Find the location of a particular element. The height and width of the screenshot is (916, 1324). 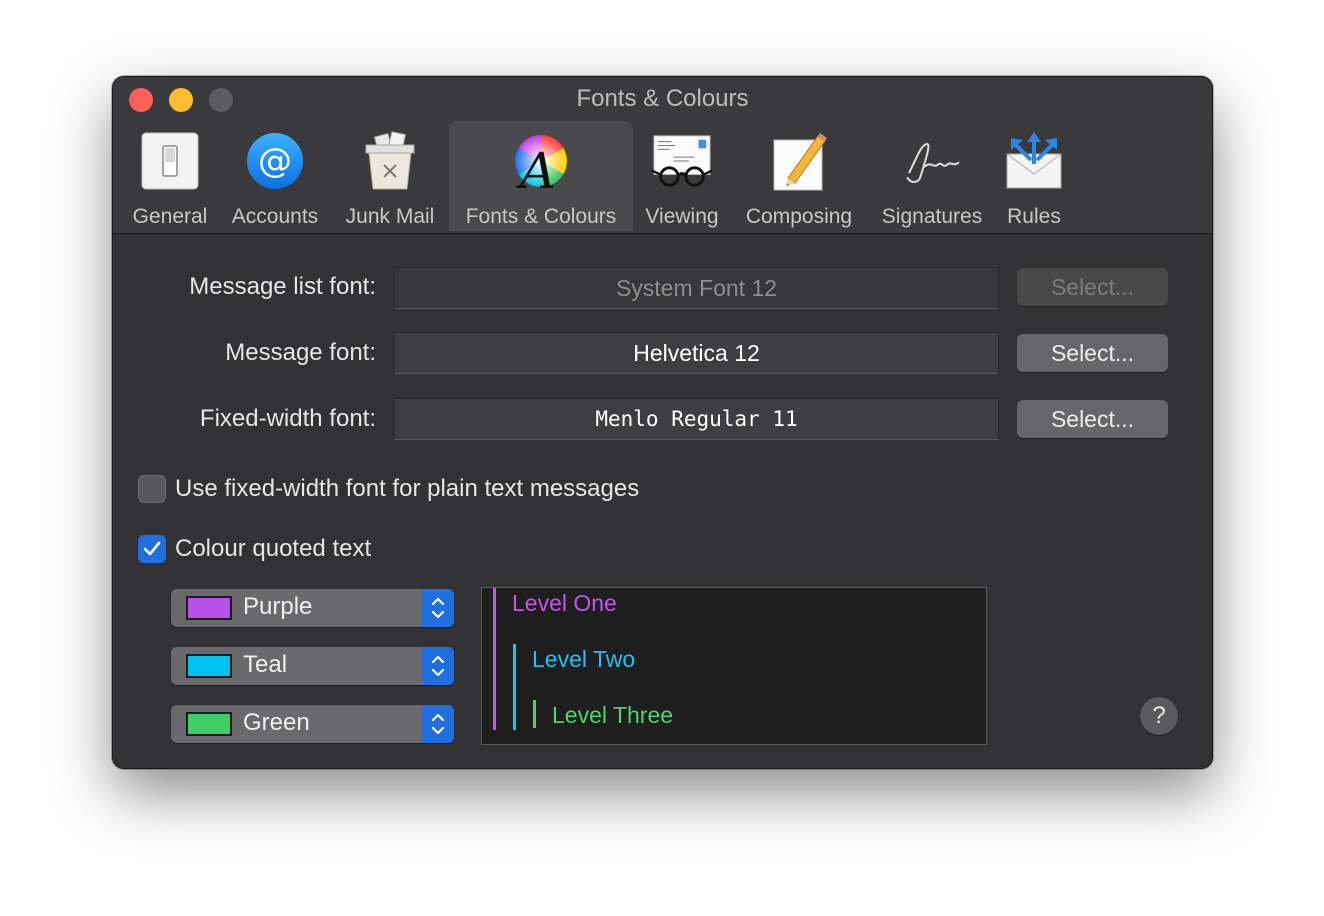

colour-quoted-checkbox is located at coordinates (152, 549).